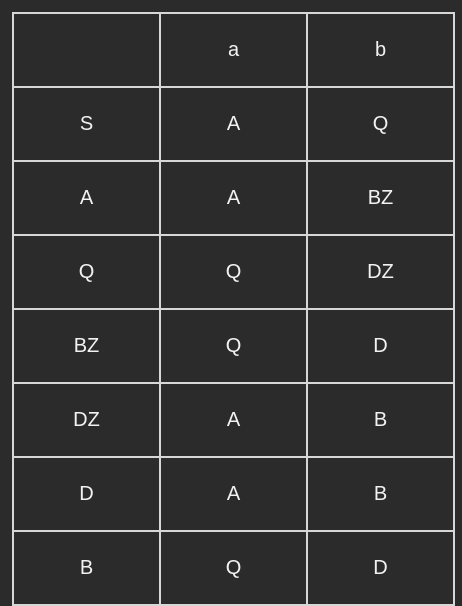 The image size is (462, 606). I want to click on state-cell: S, so click(86, 124).